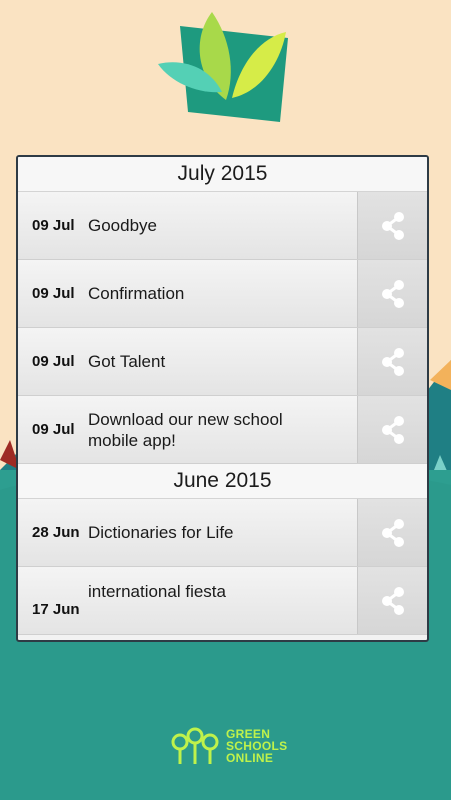 Image resolution: width=451 pixels, height=800 pixels. I want to click on item-date: 28 Jun, so click(56, 532).